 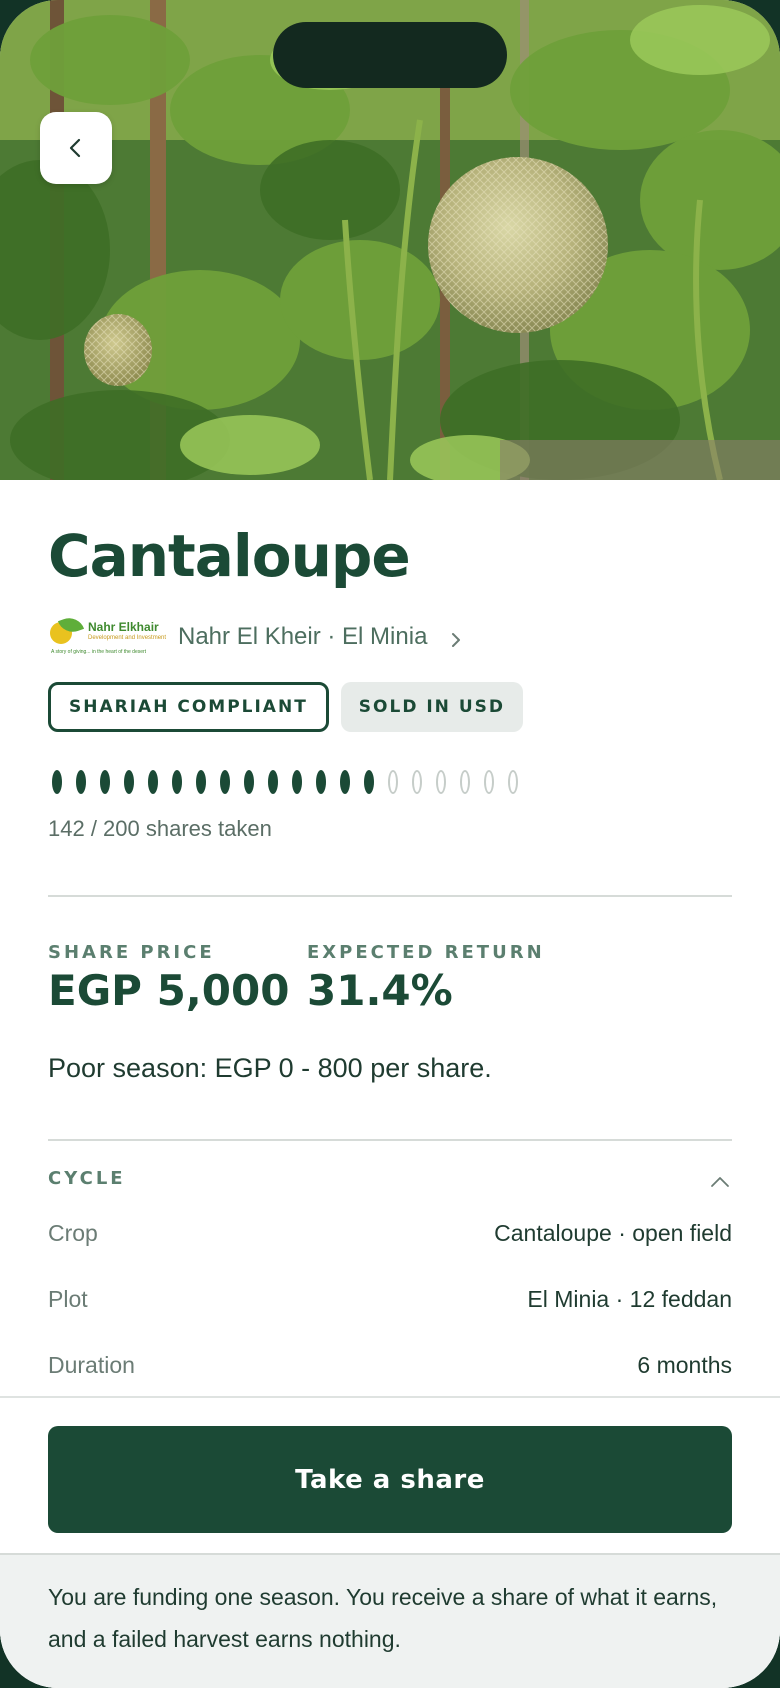 I want to click on expected-return-value: 31.4%, so click(x=380, y=990).